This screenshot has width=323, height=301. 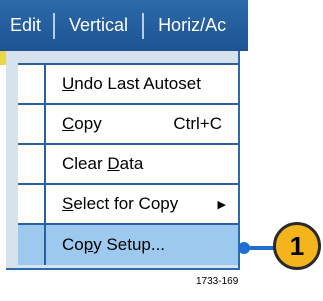 I want to click on label-text: Clear, so click(x=85, y=163).